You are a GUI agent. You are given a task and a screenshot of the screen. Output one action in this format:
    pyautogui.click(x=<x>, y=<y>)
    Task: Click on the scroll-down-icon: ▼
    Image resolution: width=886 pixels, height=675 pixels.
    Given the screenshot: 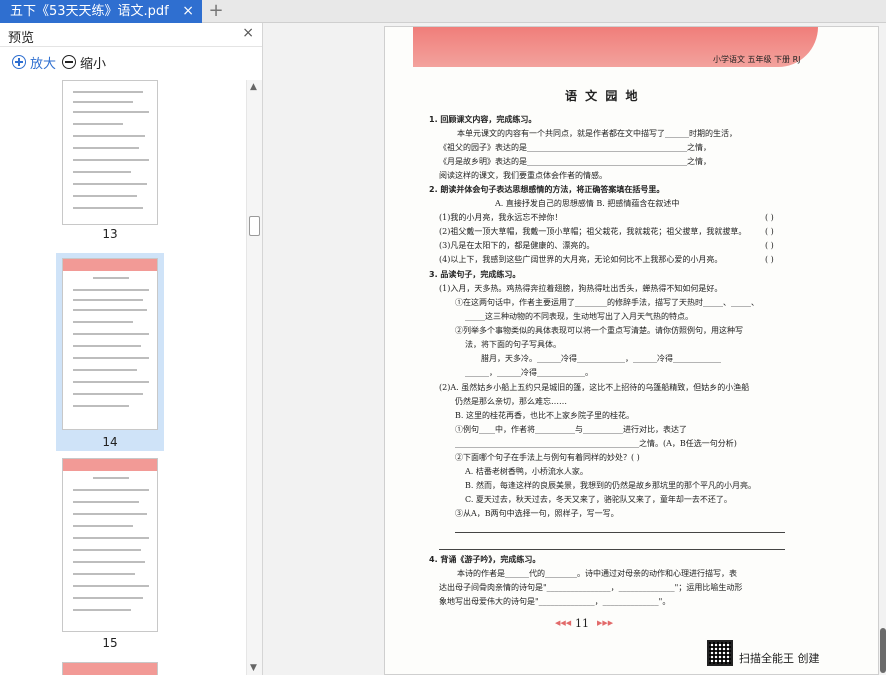 What is the action you would take?
    pyautogui.click(x=253, y=668)
    